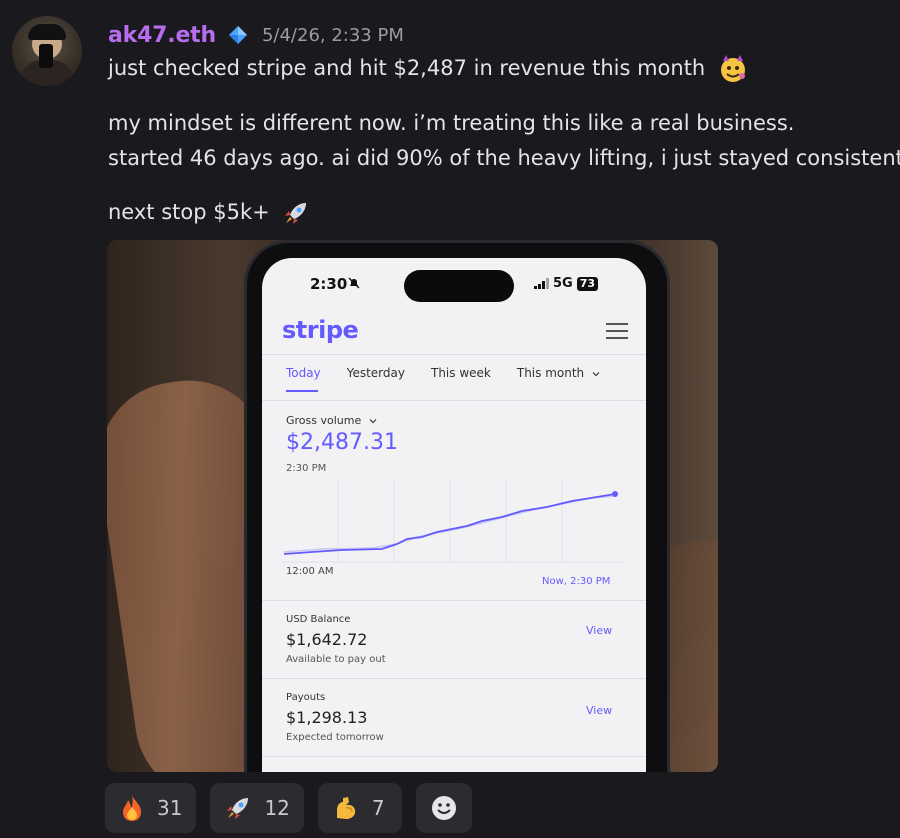  I want to click on verified-diamond-icon, so click(237, 35).